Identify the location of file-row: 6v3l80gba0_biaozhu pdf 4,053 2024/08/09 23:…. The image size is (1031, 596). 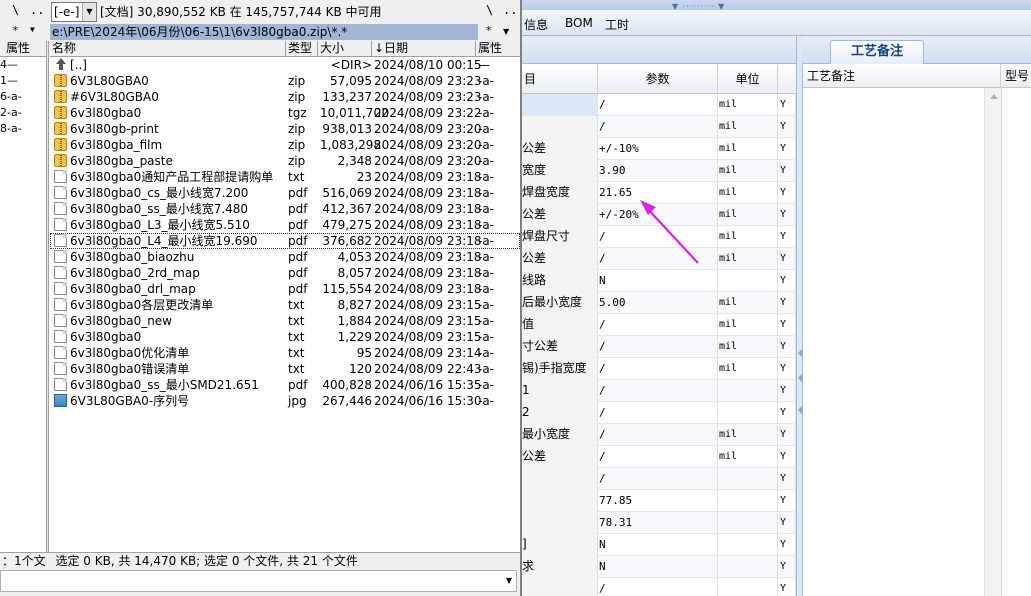
(285, 257).